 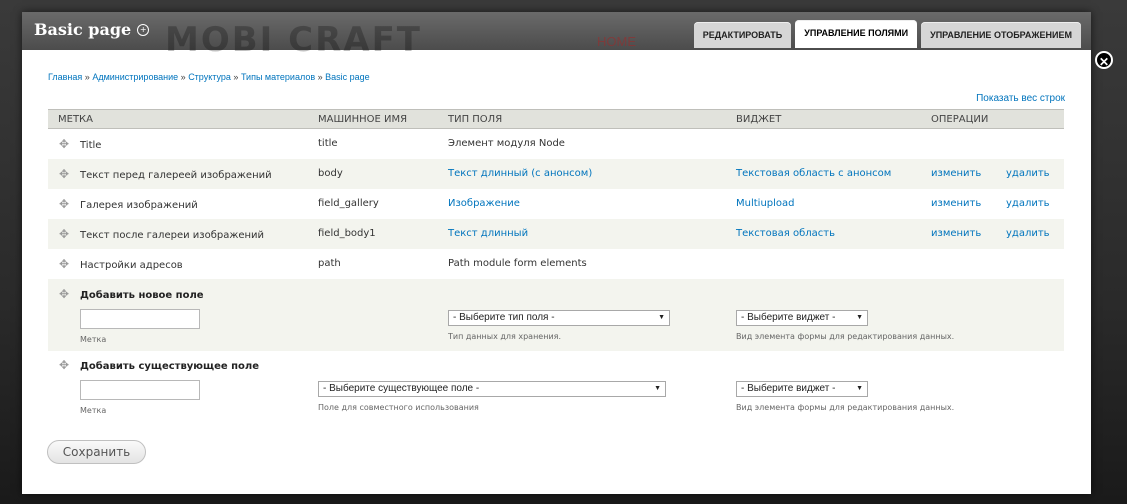 What do you see at coordinates (131, 265) in the screenshot?
I see `field-label: Настройки адресов` at bounding box center [131, 265].